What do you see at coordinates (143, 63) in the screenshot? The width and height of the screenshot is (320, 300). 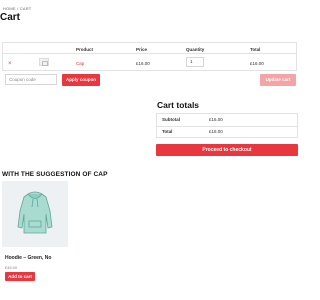 I see `cart-item-price: £16.00` at bounding box center [143, 63].